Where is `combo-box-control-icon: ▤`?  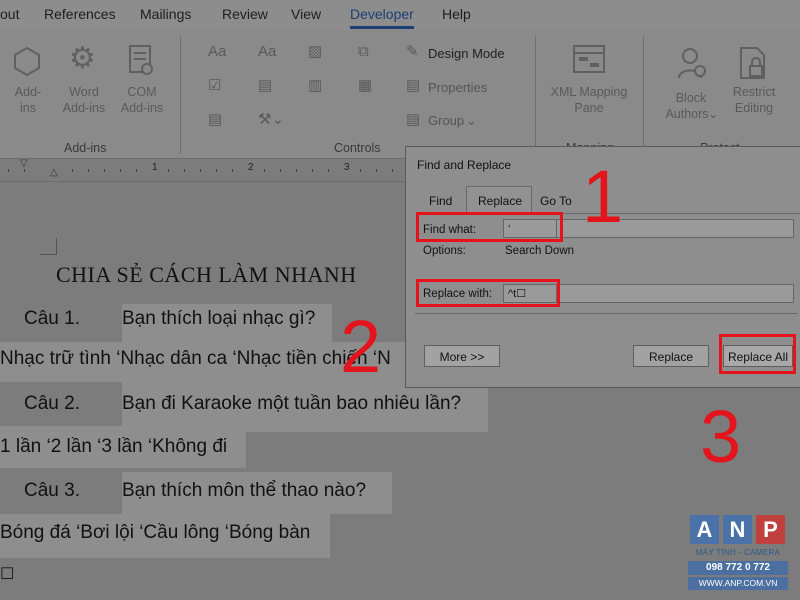
combo-box-control-icon: ▤ is located at coordinates (265, 86).